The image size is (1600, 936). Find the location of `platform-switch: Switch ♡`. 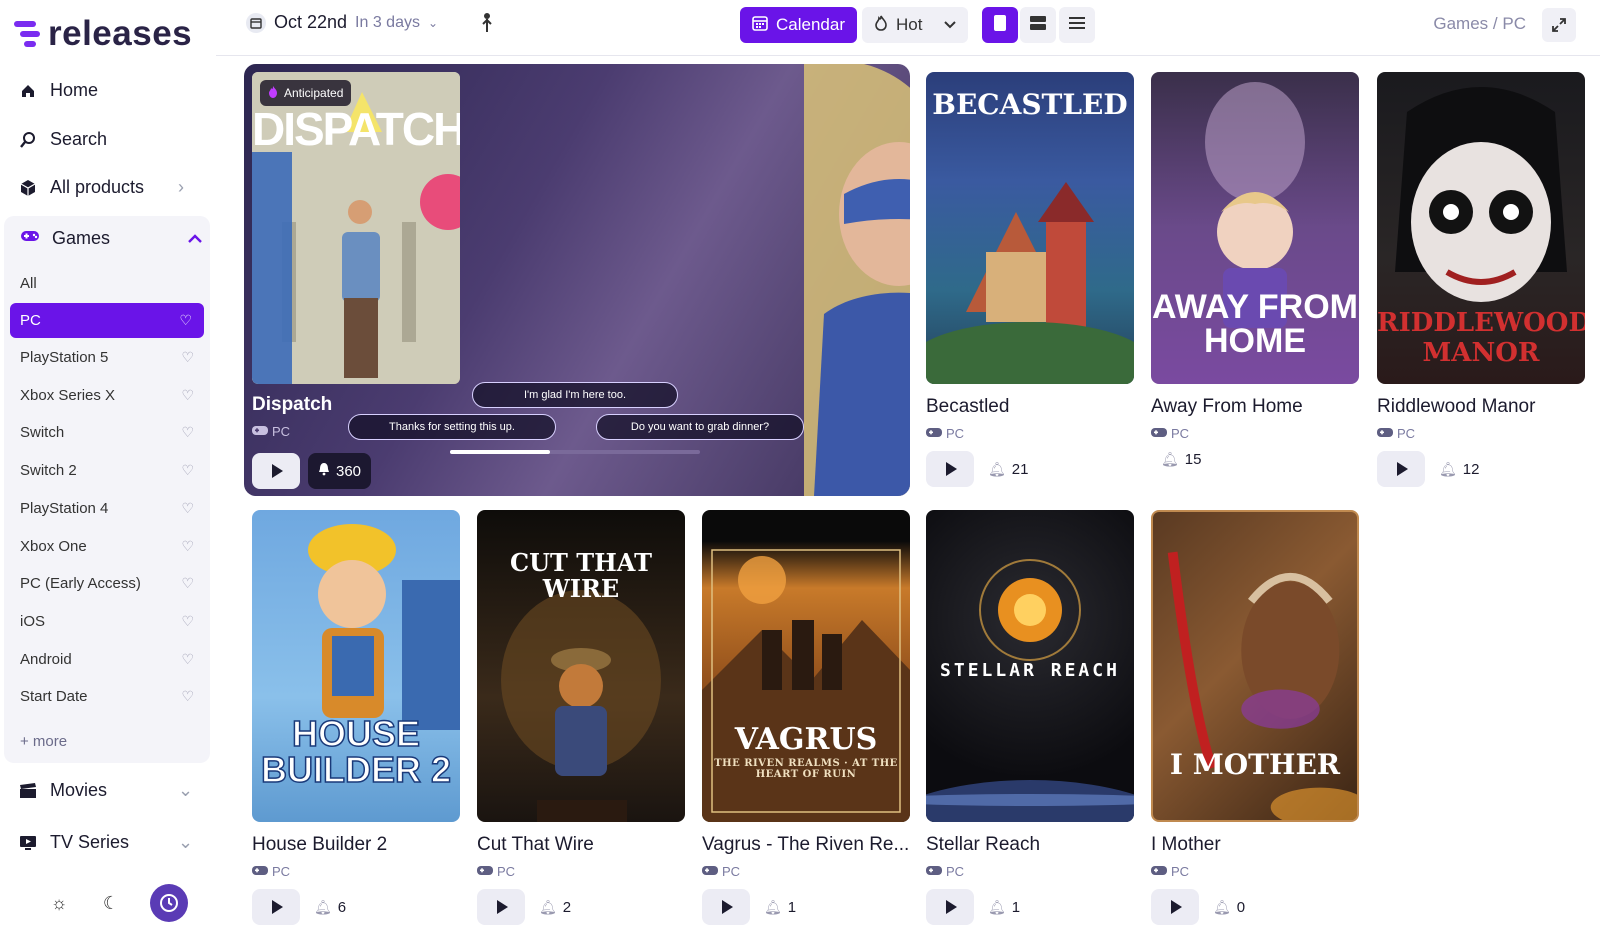

platform-switch: Switch ♡ is located at coordinates (114, 432).